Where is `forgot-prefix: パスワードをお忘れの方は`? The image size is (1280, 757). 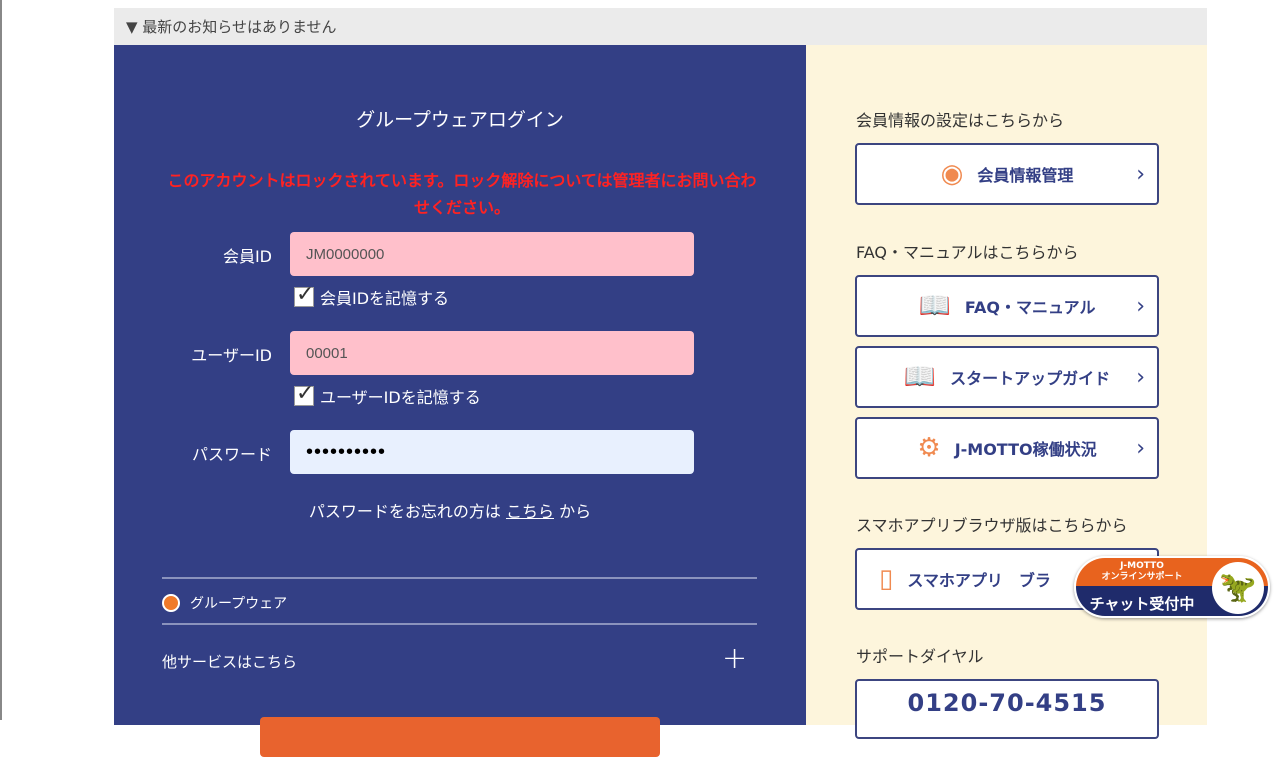
forgot-prefix: パスワードをお忘れの方は is located at coordinates (407, 511).